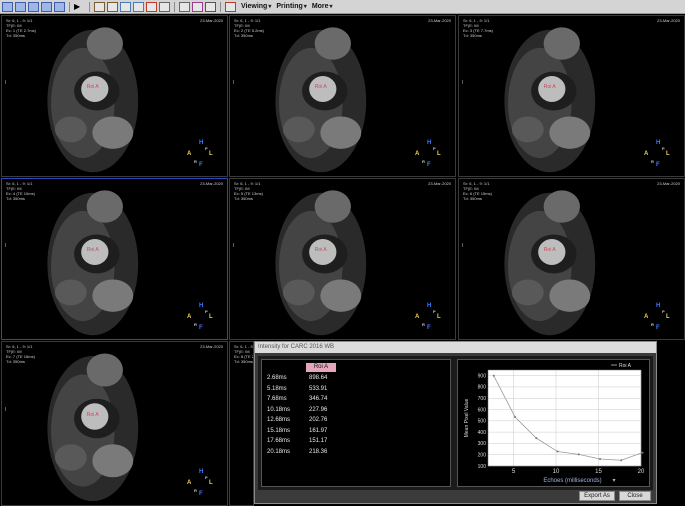 This screenshot has height=506, width=685. I want to click on close-button: Close, so click(635, 496).